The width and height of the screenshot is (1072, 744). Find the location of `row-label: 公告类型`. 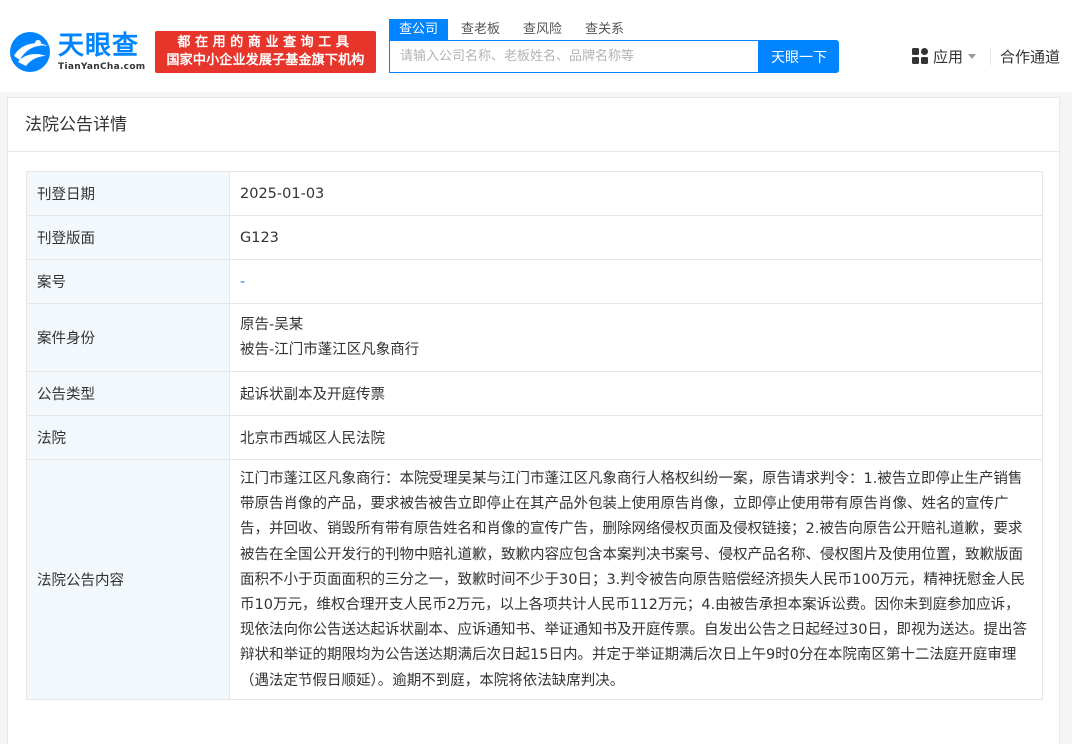

row-label: 公告类型 is located at coordinates (128, 393).